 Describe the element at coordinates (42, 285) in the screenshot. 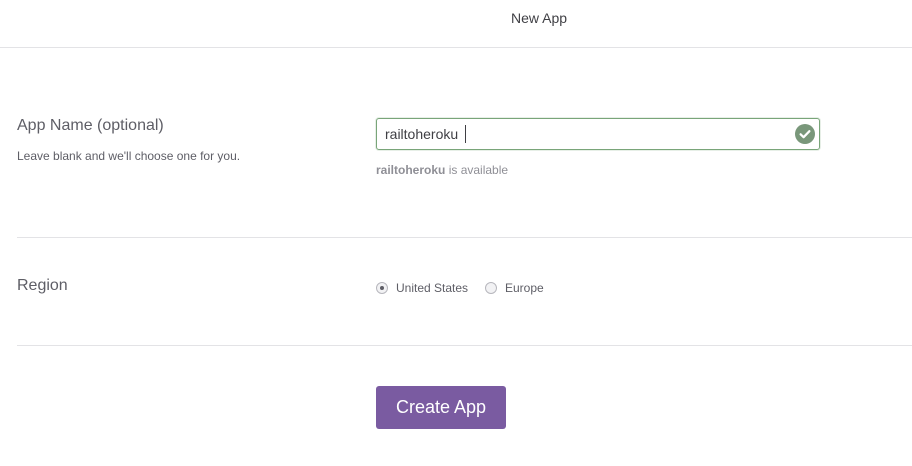

I see `region-label: Region` at that location.